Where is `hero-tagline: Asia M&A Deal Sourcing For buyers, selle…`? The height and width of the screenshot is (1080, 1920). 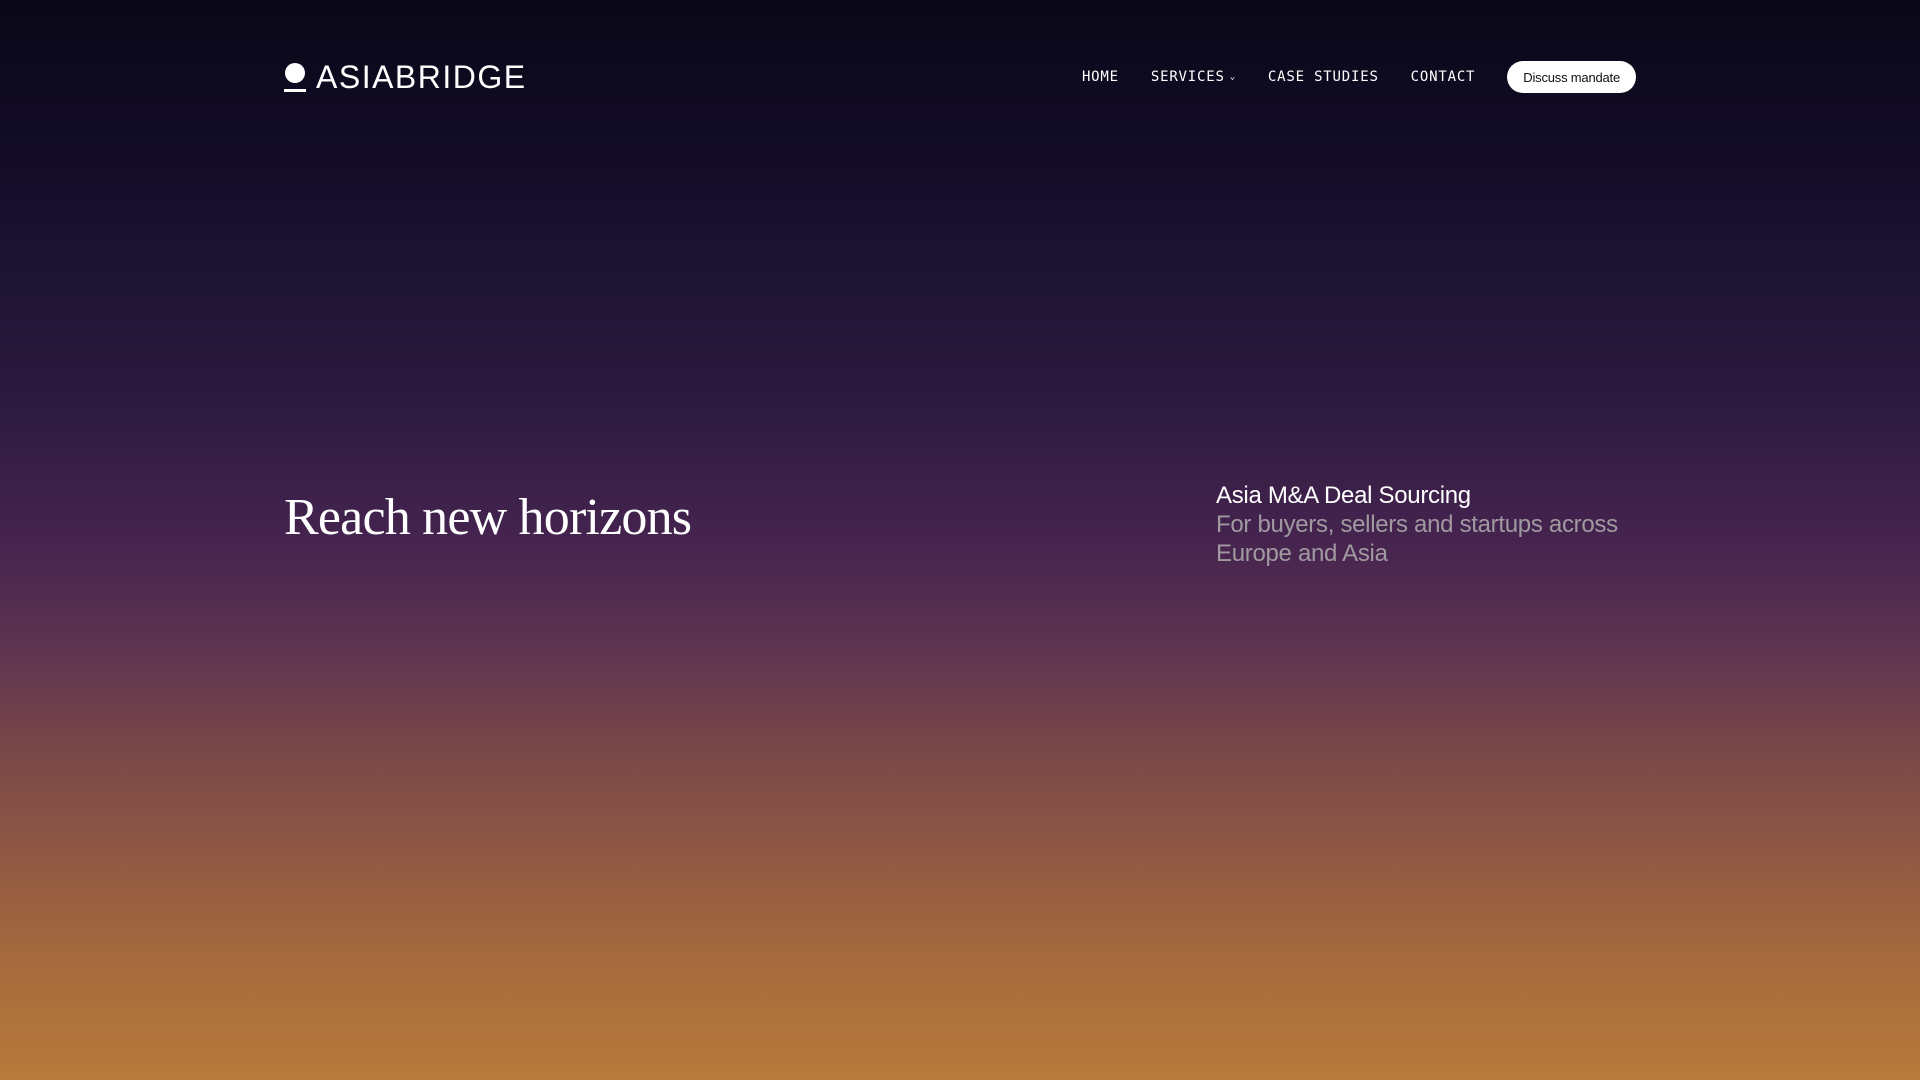 hero-tagline: Asia M&A Deal Sourcing For buyers, selle… is located at coordinates (1431, 524).